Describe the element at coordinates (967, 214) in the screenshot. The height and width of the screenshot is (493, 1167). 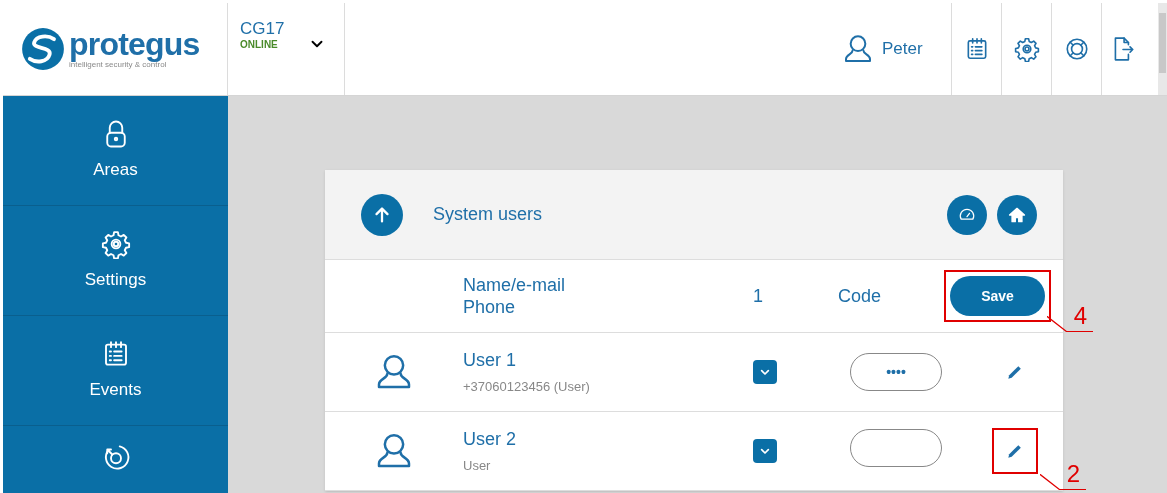
I see `dashboard-button` at that location.